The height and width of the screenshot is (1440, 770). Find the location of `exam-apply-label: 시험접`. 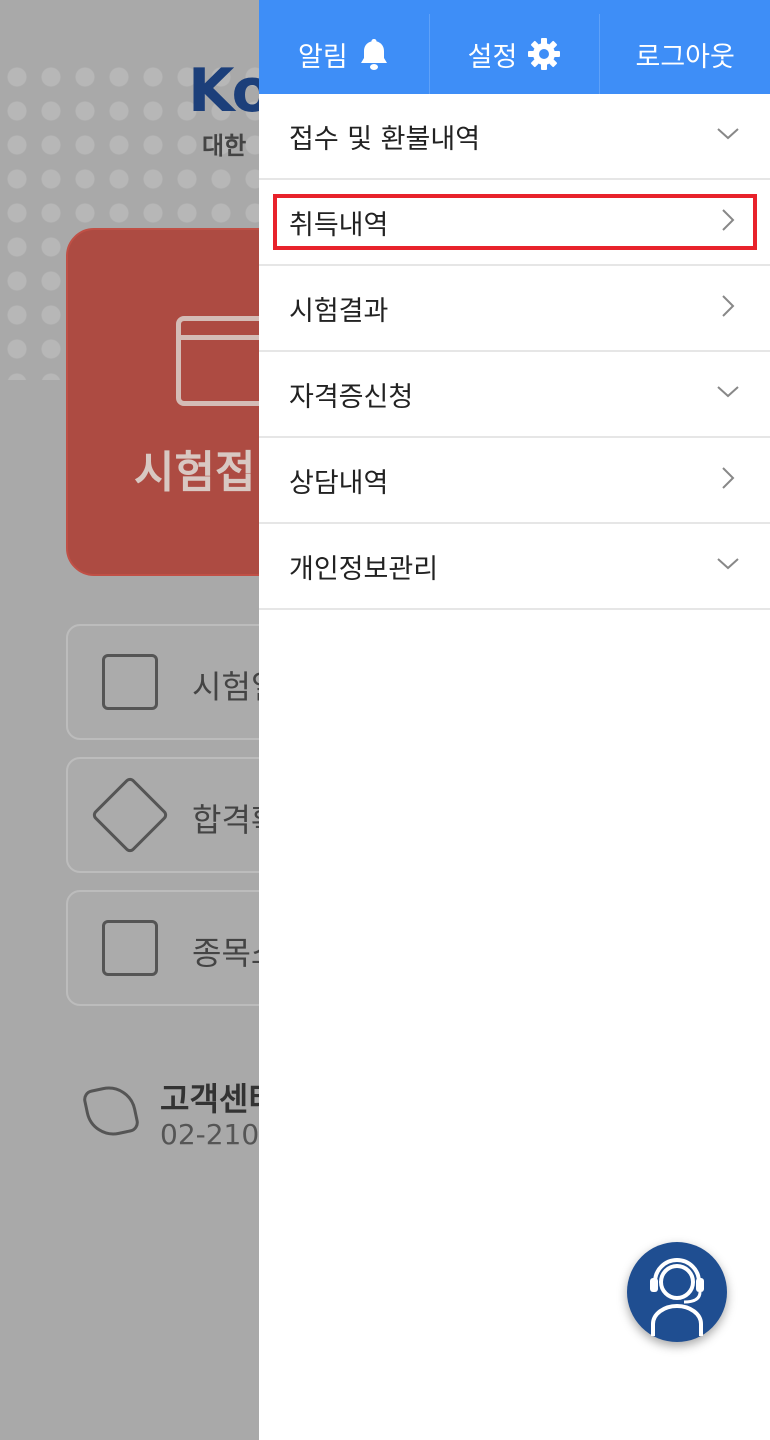

exam-apply-label: 시험접 is located at coordinates (195, 472).